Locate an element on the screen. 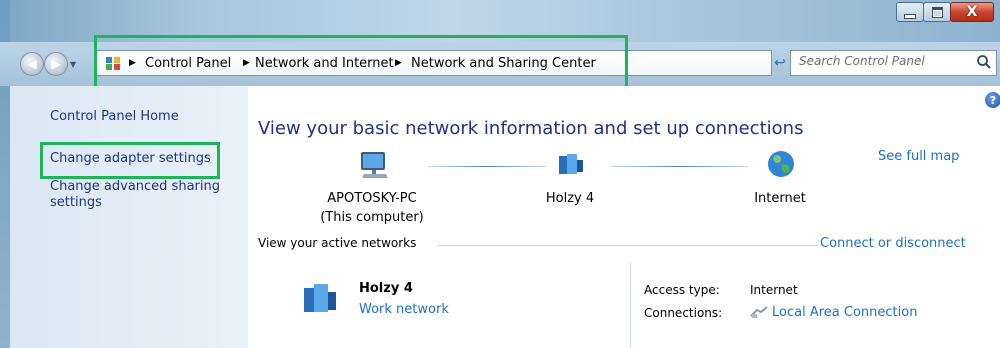 The height and width of the screenshot is (348, 1000). access-type-value: Internet is located at coordinates (774, 290).